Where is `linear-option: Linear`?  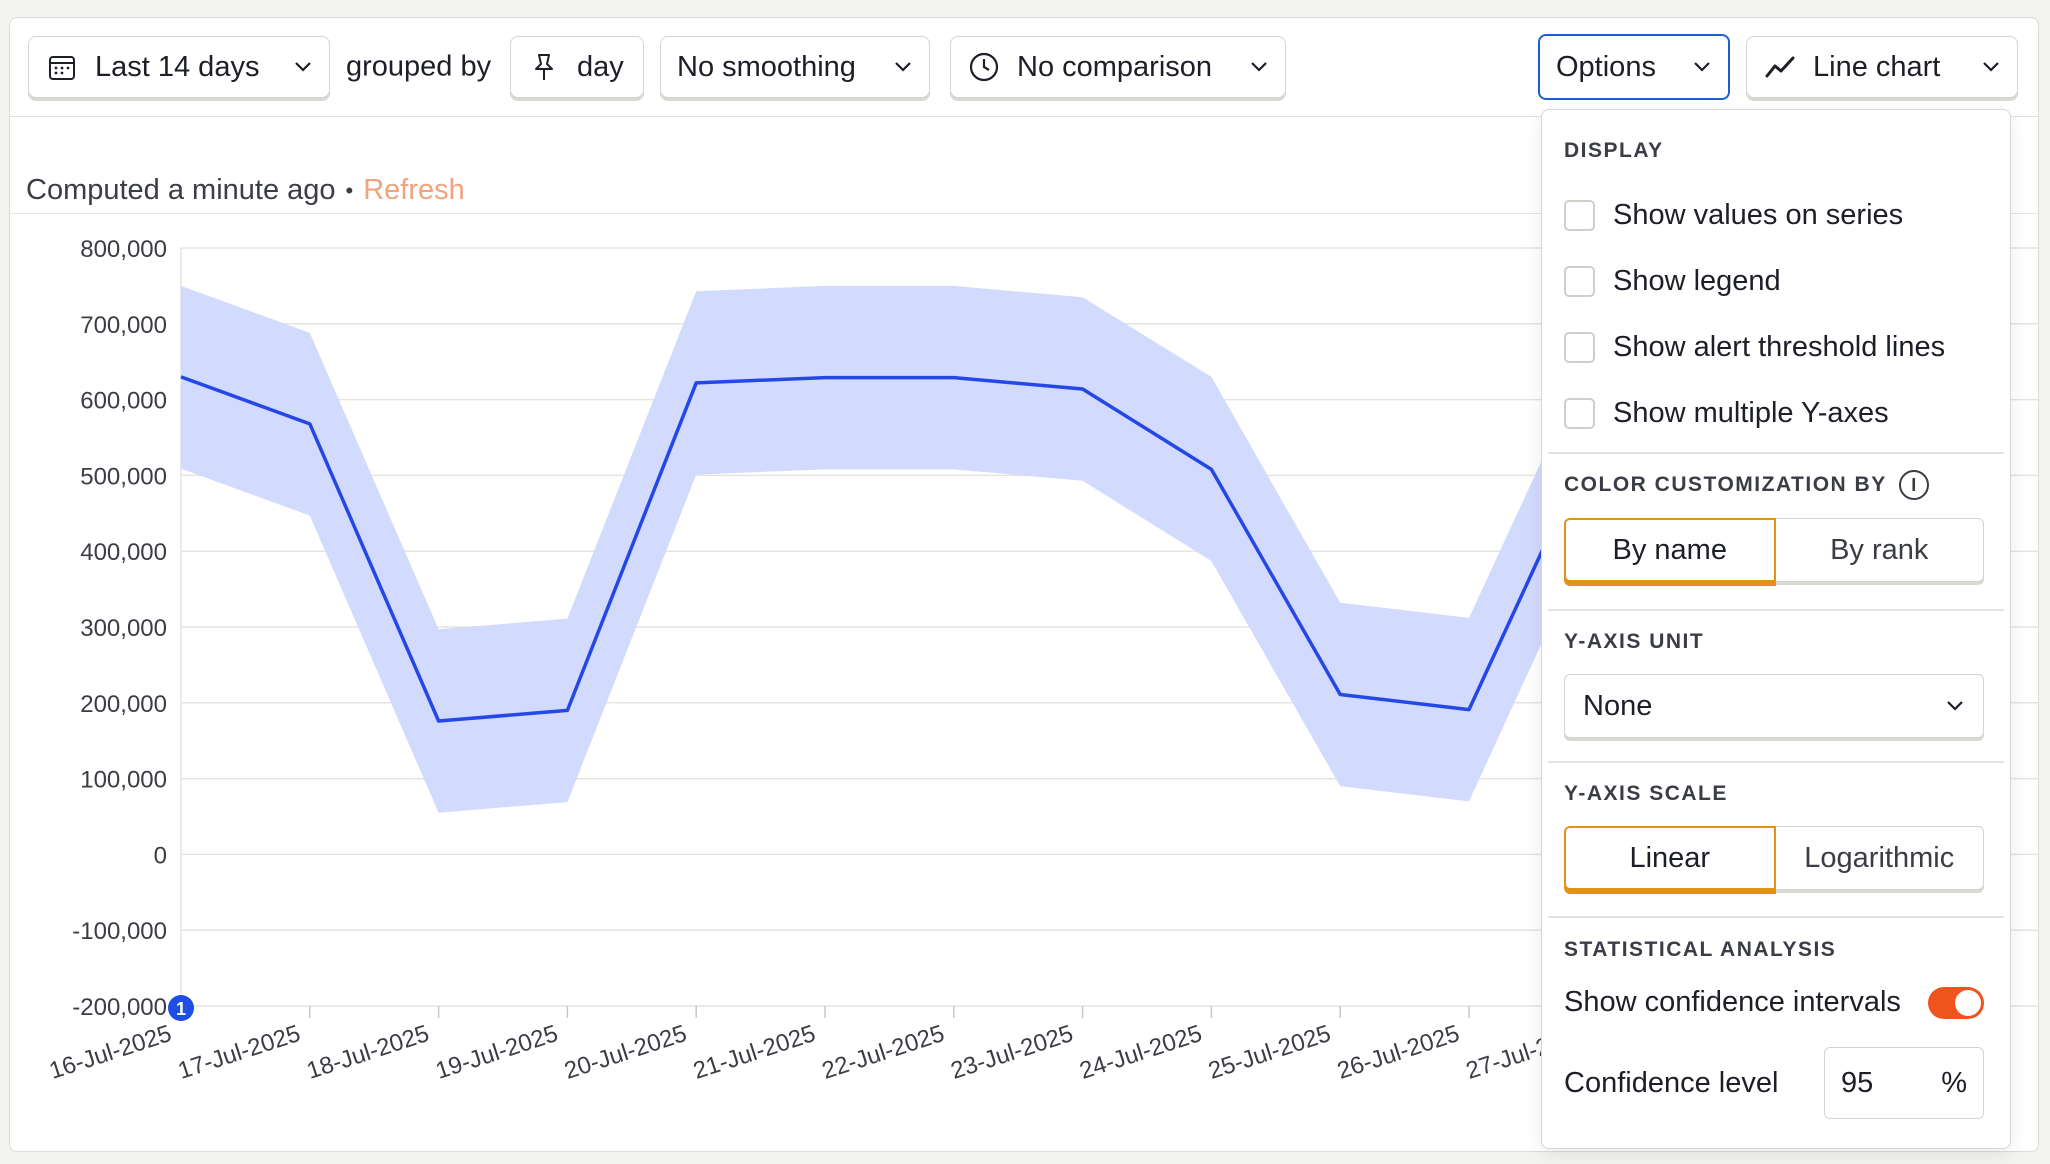 linear-option: Linear is located at coordinates (1670, 858).